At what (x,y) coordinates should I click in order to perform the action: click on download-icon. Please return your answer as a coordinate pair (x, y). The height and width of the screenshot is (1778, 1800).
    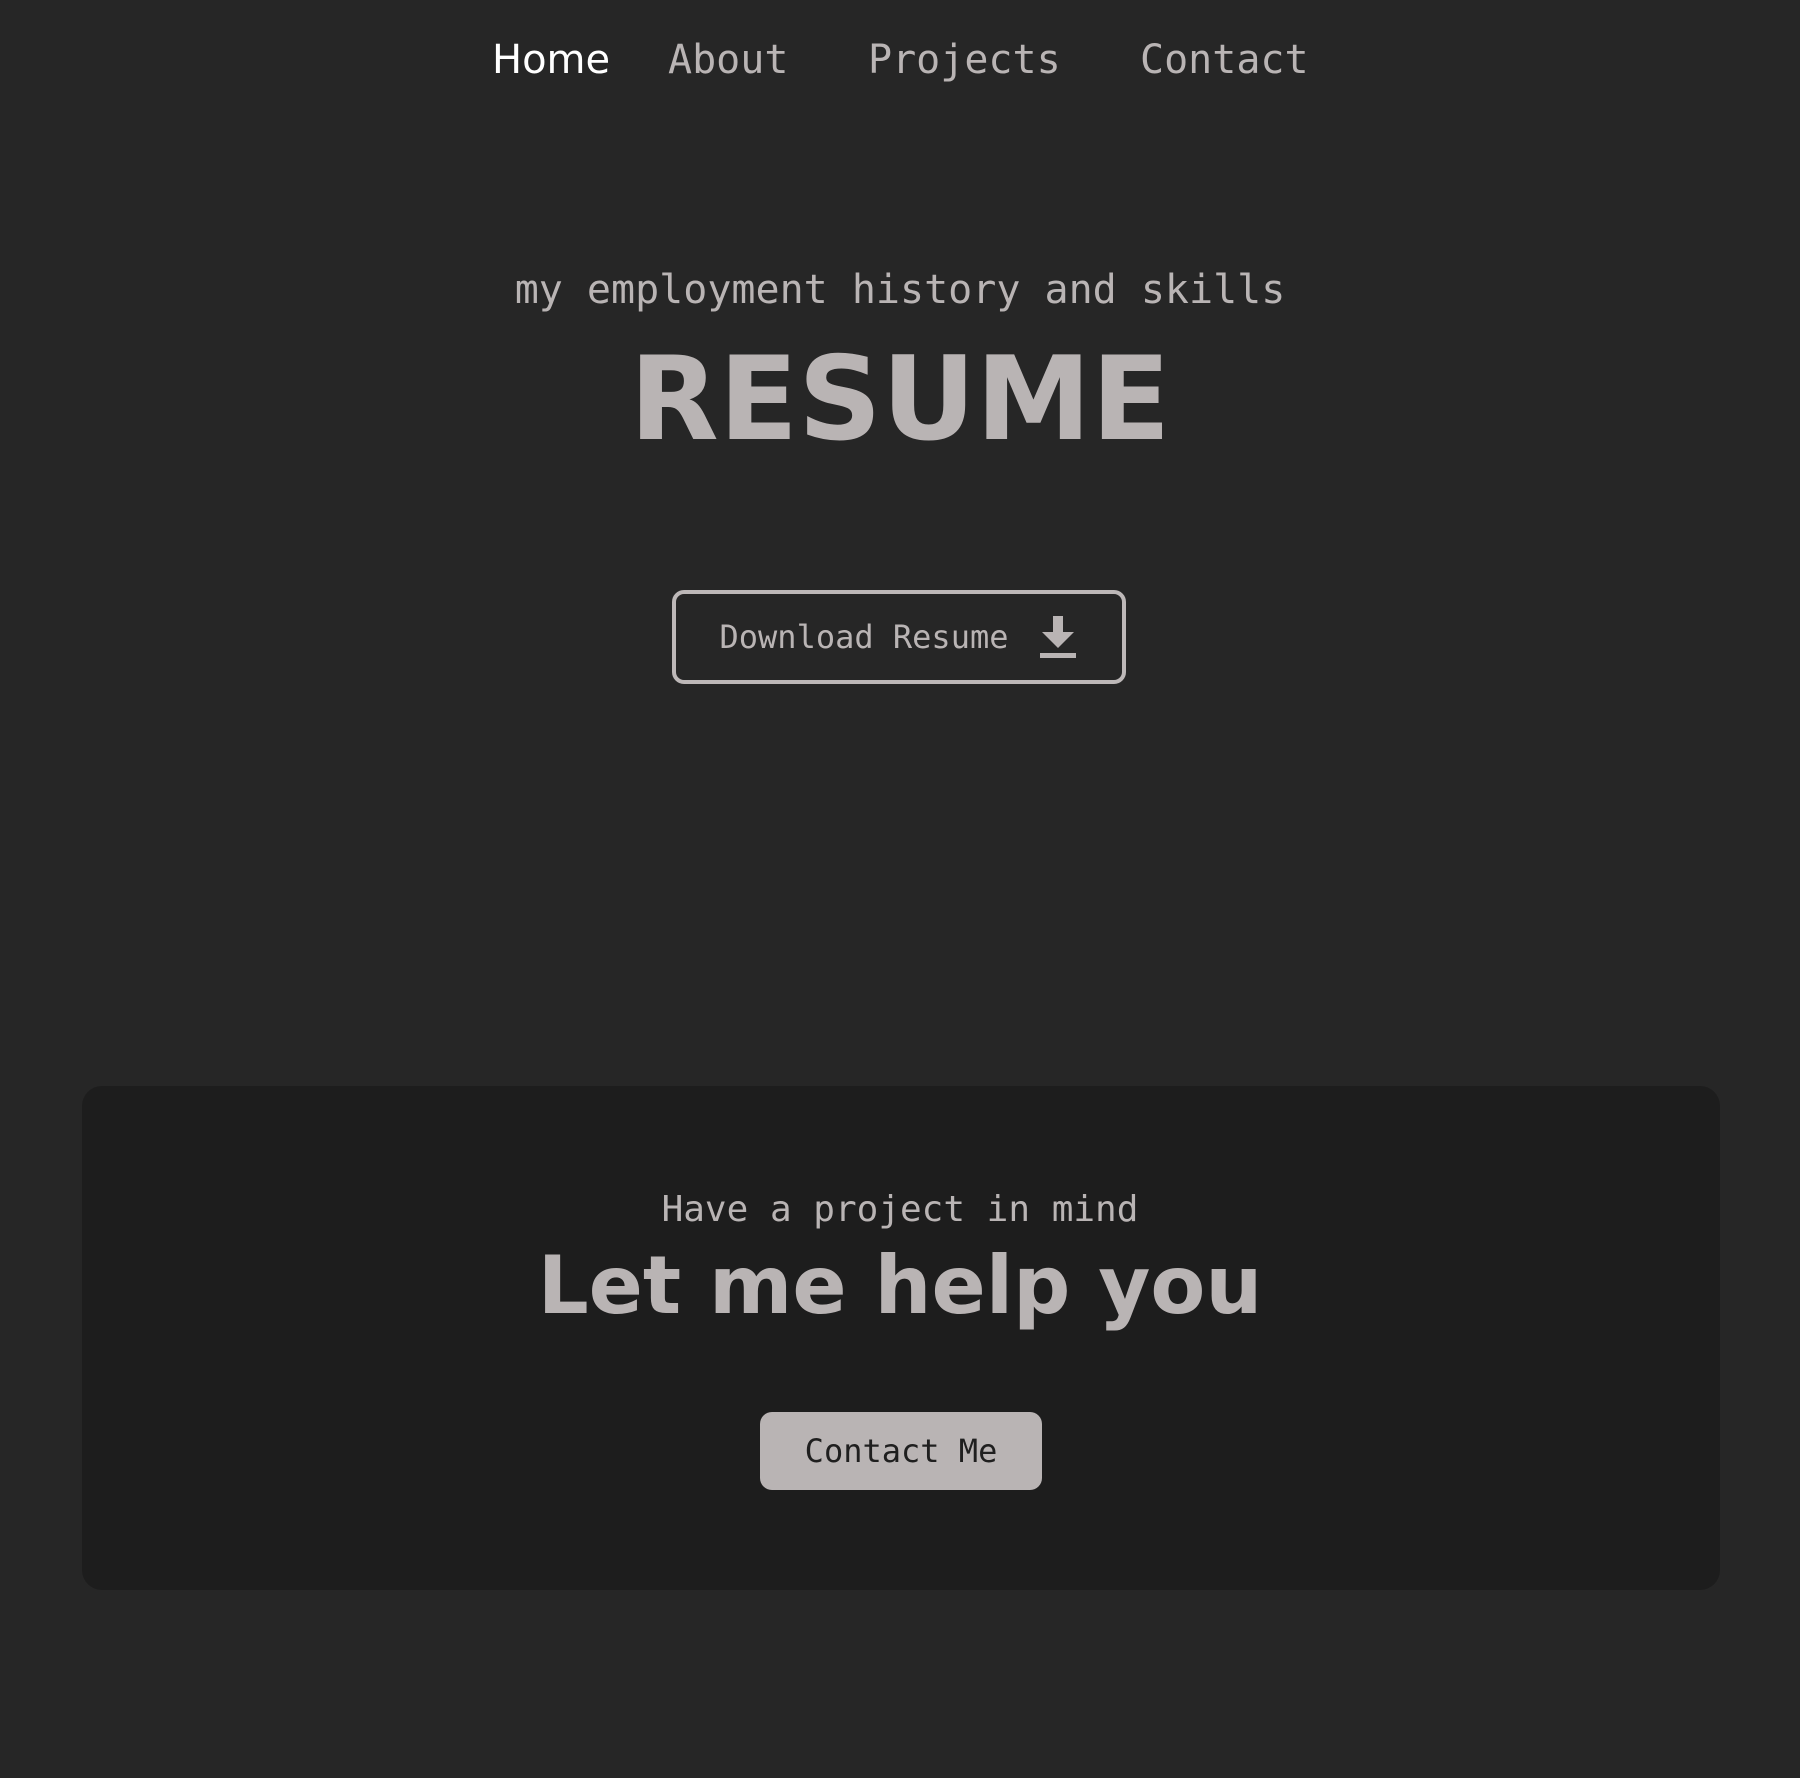
    Looking at the image, I should click on (1058, 637).